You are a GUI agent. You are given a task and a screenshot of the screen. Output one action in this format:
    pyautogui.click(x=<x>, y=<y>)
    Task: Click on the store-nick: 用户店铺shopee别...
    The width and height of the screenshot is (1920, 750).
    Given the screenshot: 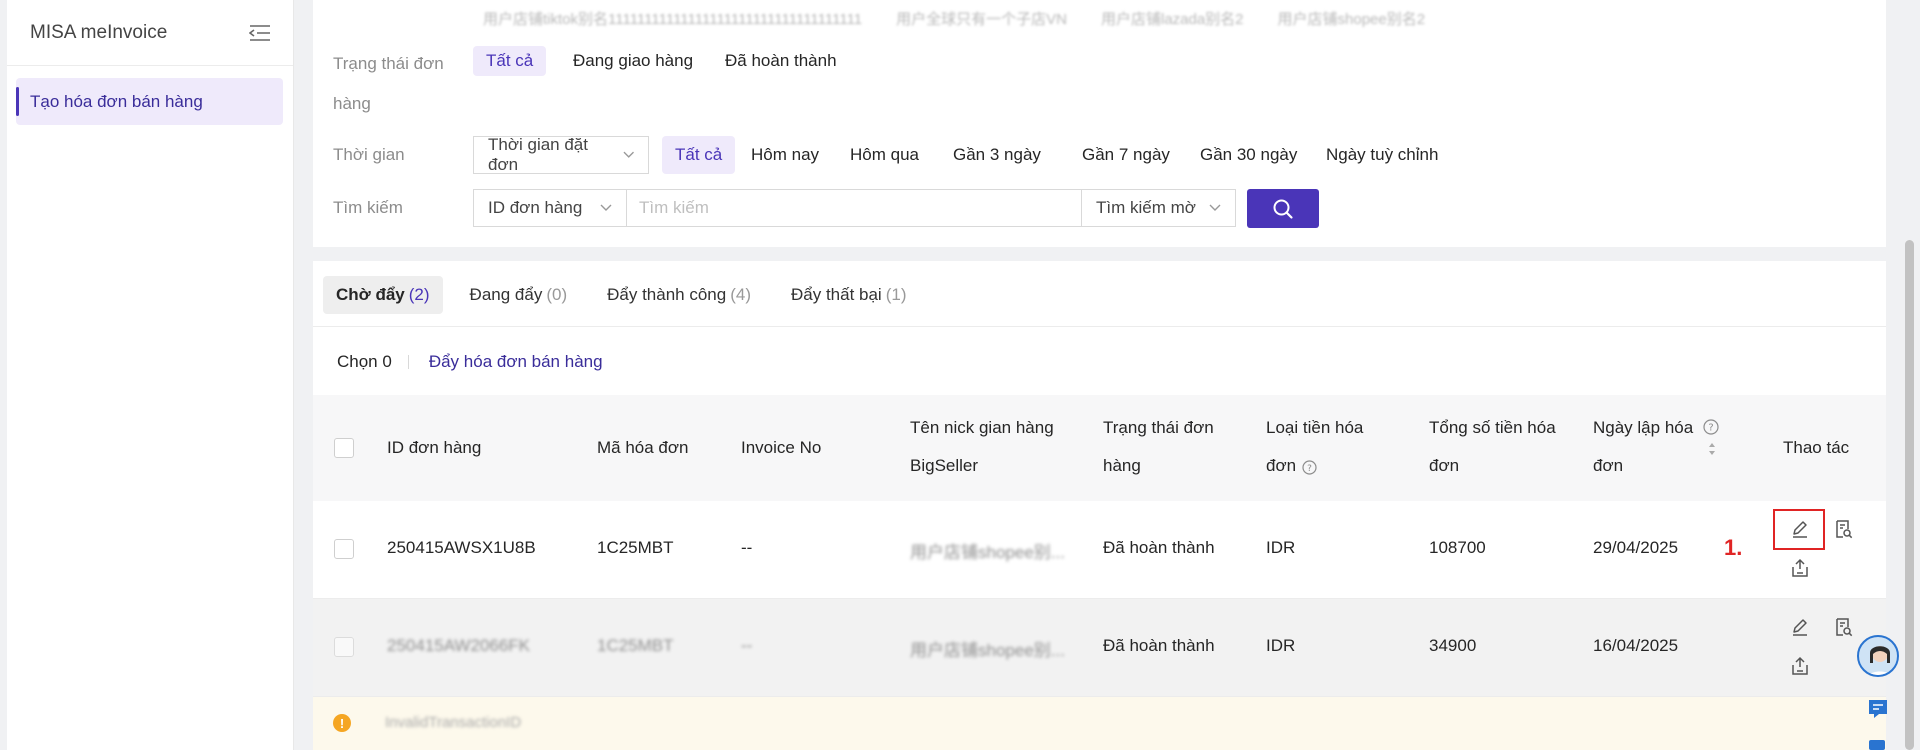 What is the action you would take?
    pyautogui.click(x=987, y=650)
    